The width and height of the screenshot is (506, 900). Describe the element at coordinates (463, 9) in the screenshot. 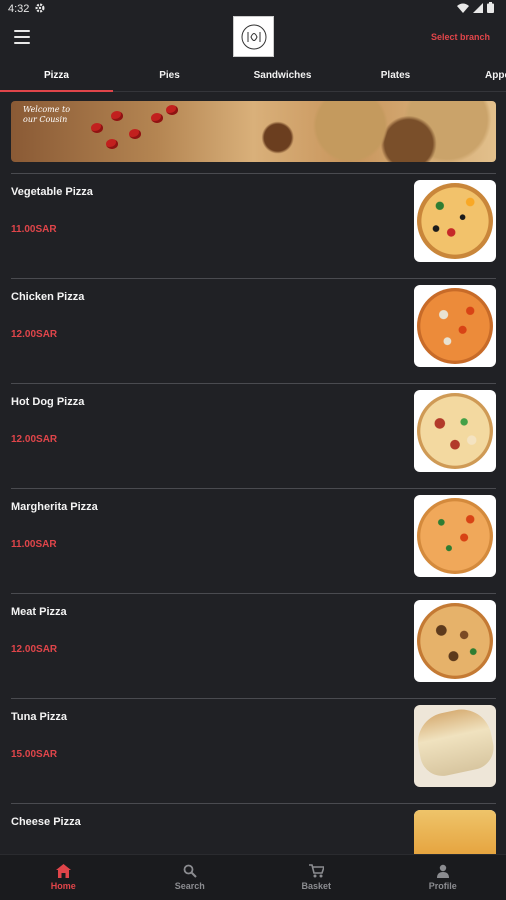

I see `wifi-icon` at that location.